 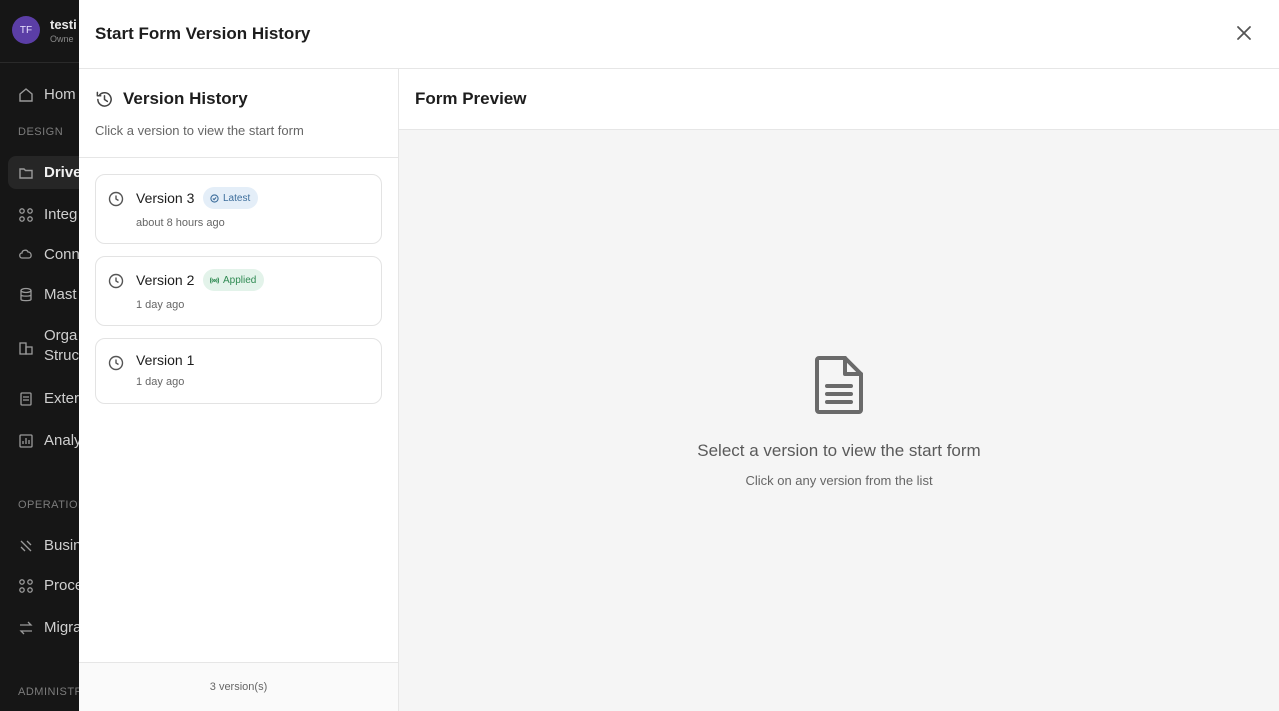 I want to click on section-admin: ADMINISTR, so click(x=50, y=692).